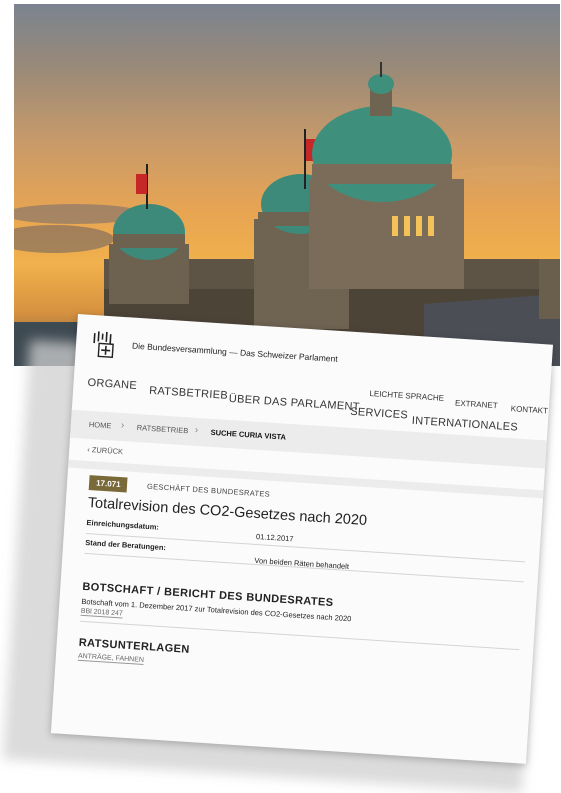  I want to click on nav-item-internationales: INTERNATIONALES, so click(464, 424).